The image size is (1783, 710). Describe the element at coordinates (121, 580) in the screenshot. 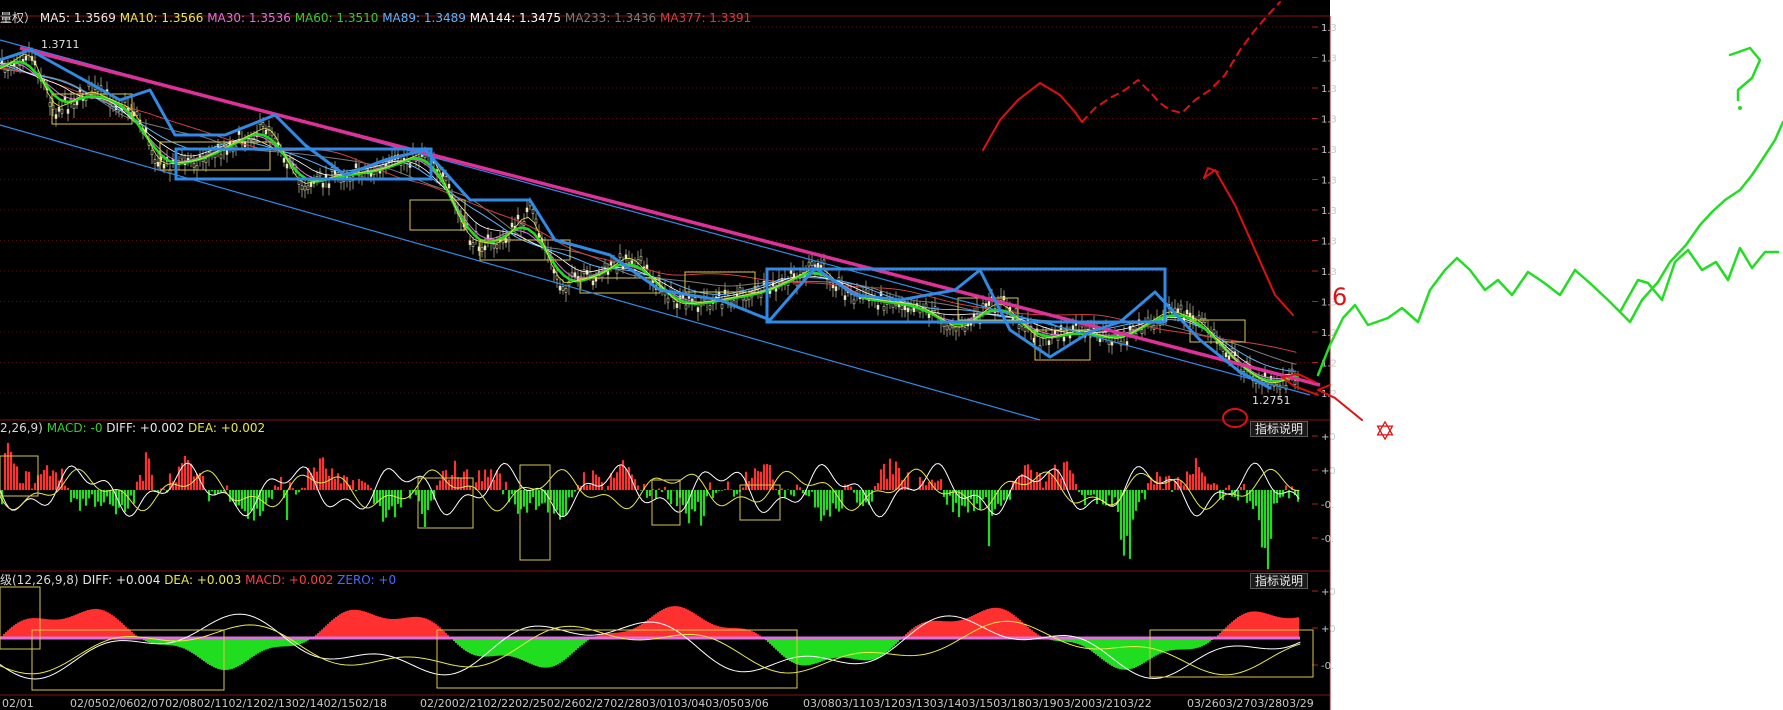

I see `macd2-value-0: DIFF: +0.004` at that location.